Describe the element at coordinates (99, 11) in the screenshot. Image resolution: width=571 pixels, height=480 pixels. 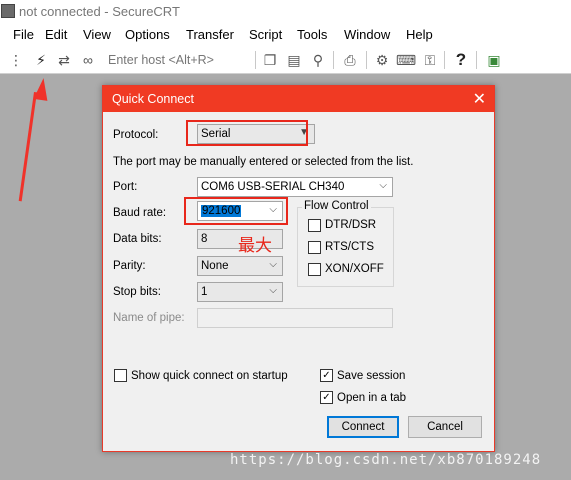
I see `window-title: not connected - SecureCRT` at that location.